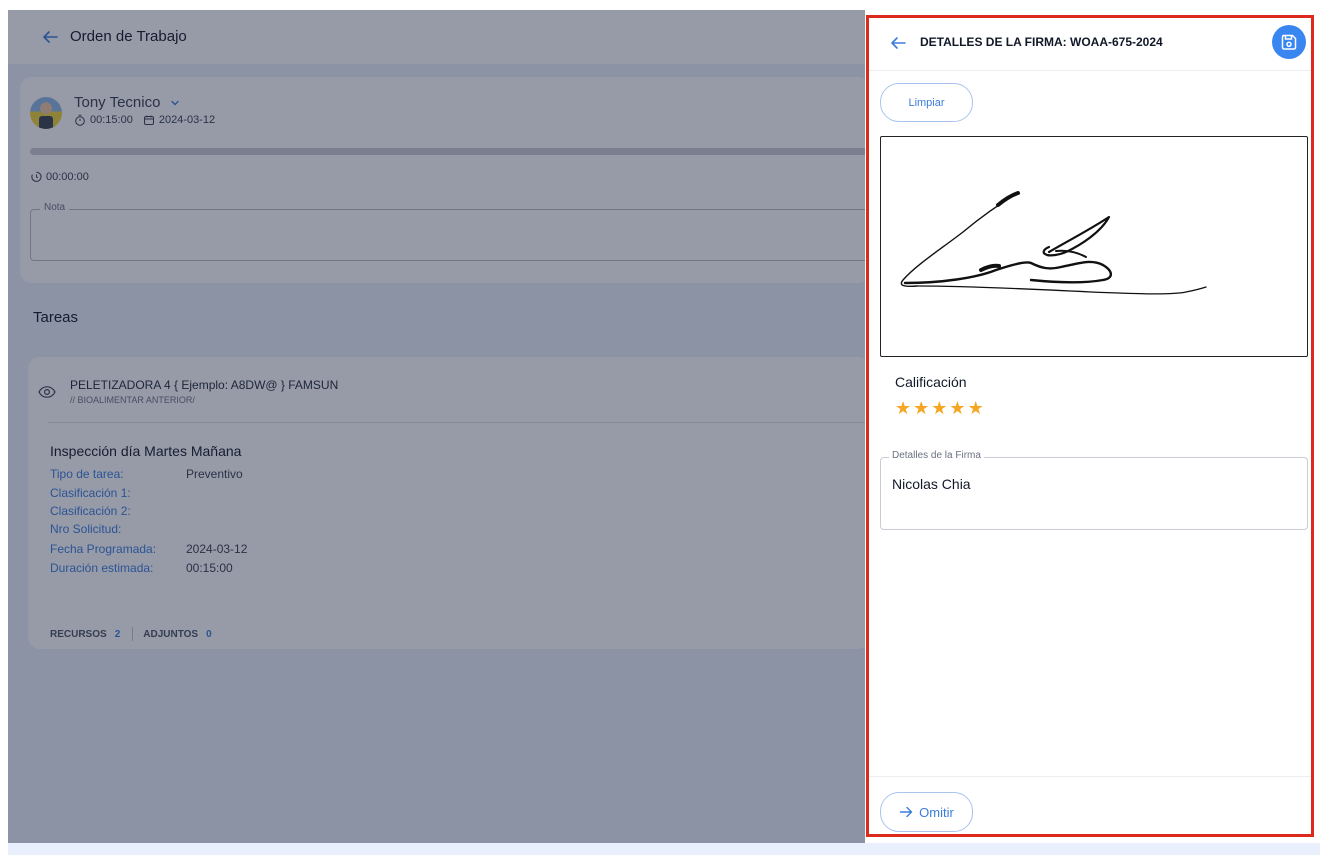 The height and width of the screenshot is (855, 1320). Describe the element at coordinates (664, 849) in the screenshot. I see `bottom-strip` at that location.